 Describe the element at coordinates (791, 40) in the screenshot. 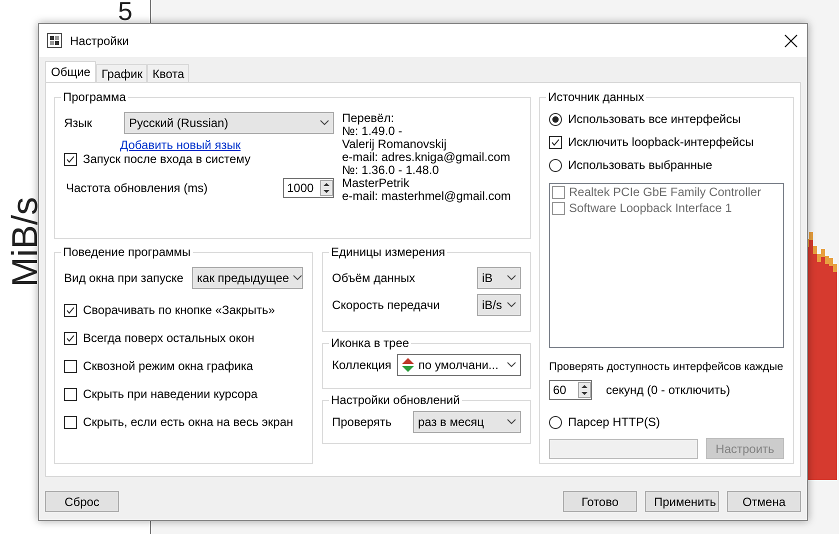

I see `close-icon` at that location.